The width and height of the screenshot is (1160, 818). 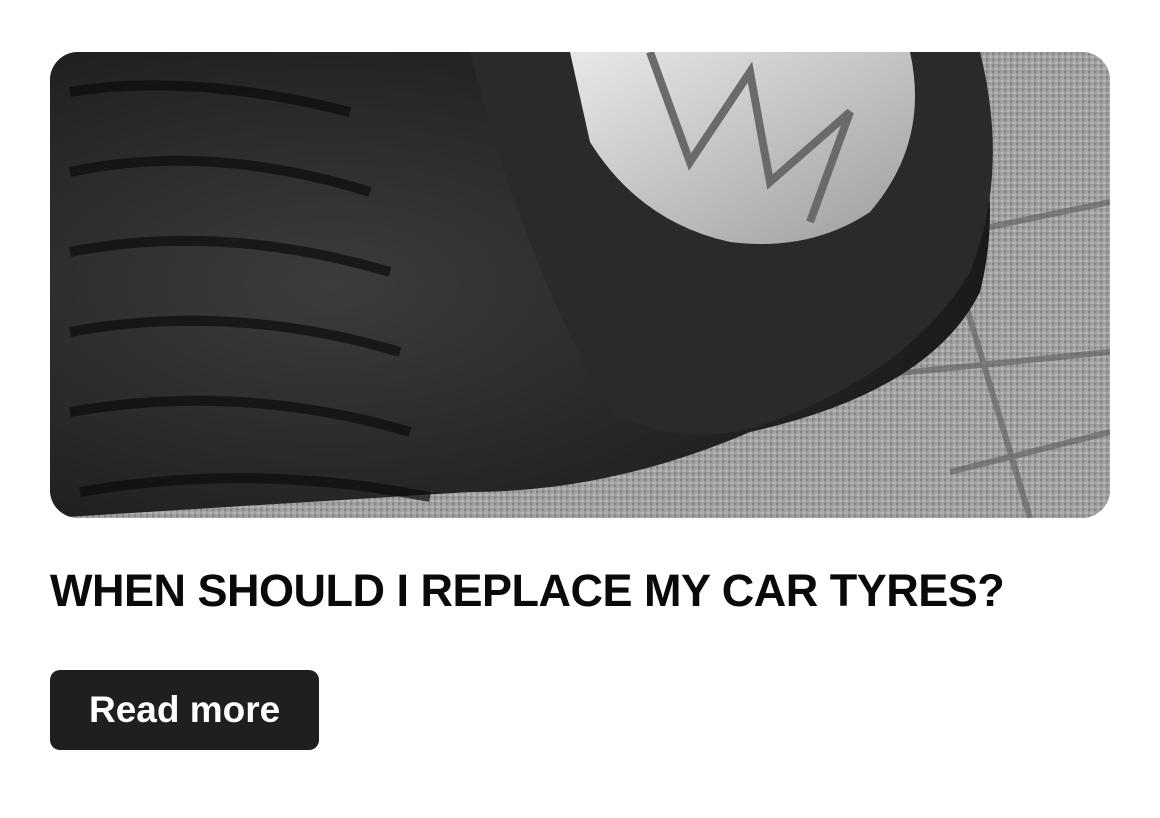 I want to click on read-more-button: Read more, so click(x=185, y=710).